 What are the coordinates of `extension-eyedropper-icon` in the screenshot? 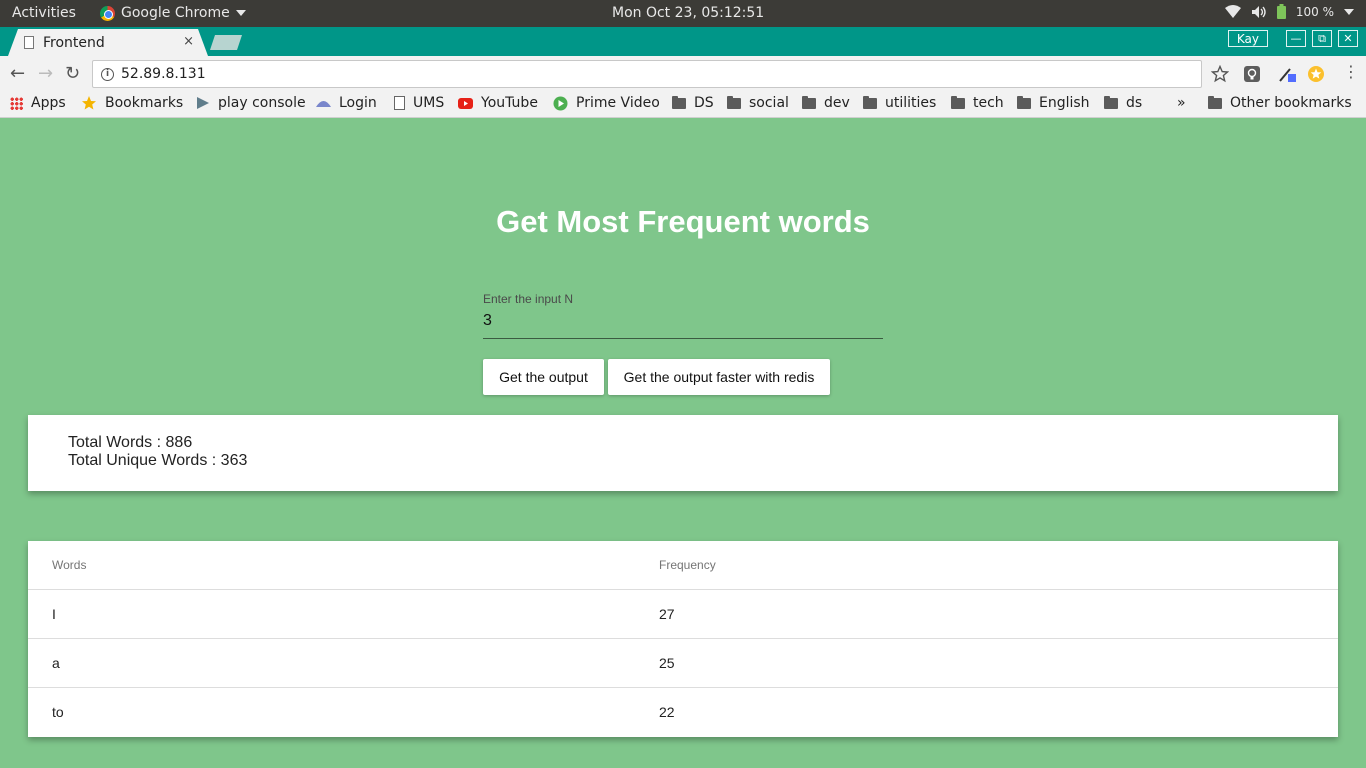 It's located at (1287, 74).